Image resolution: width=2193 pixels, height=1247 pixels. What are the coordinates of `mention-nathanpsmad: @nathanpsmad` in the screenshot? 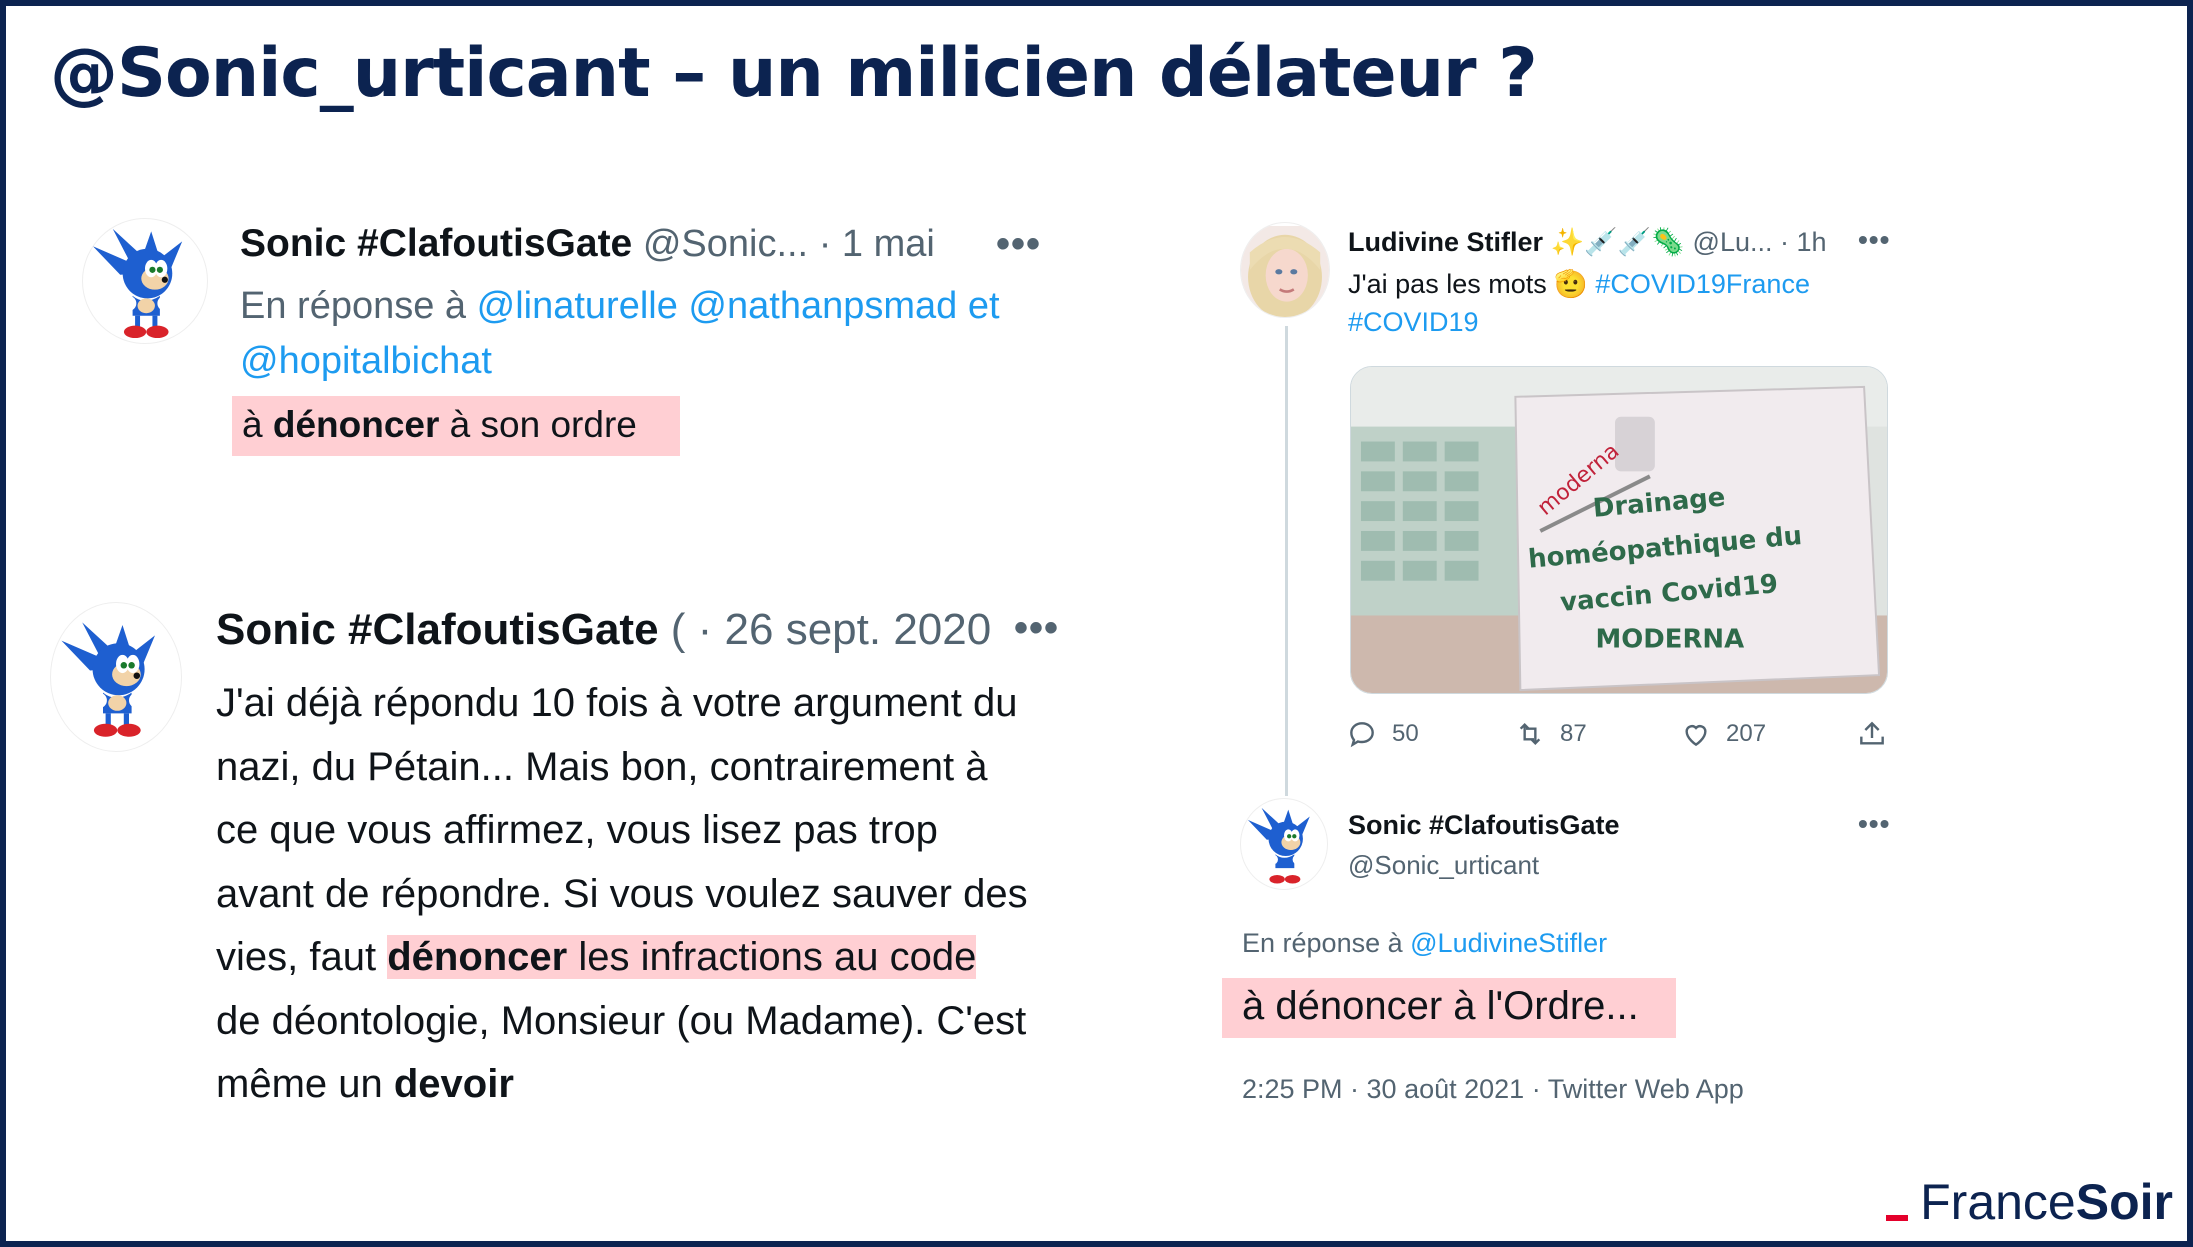 It's located at (822, 306).